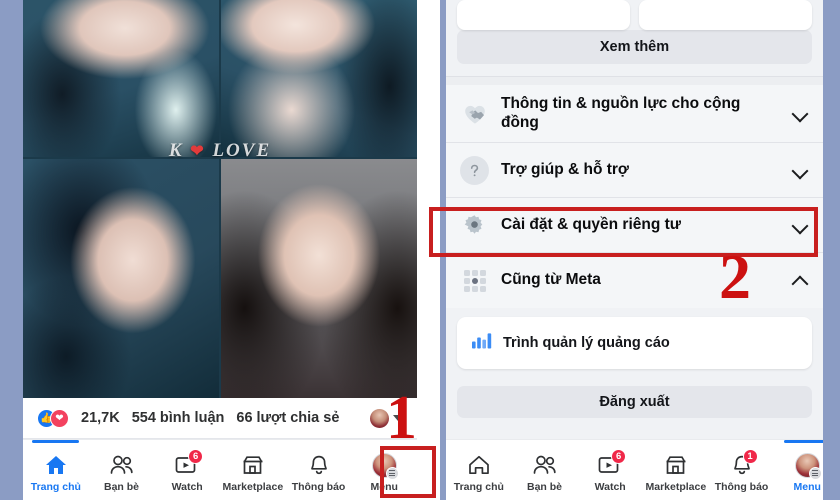 The width and height of the screenshot is (840, 500). I want to click on heart-icon: ❤, so click(59, 418).